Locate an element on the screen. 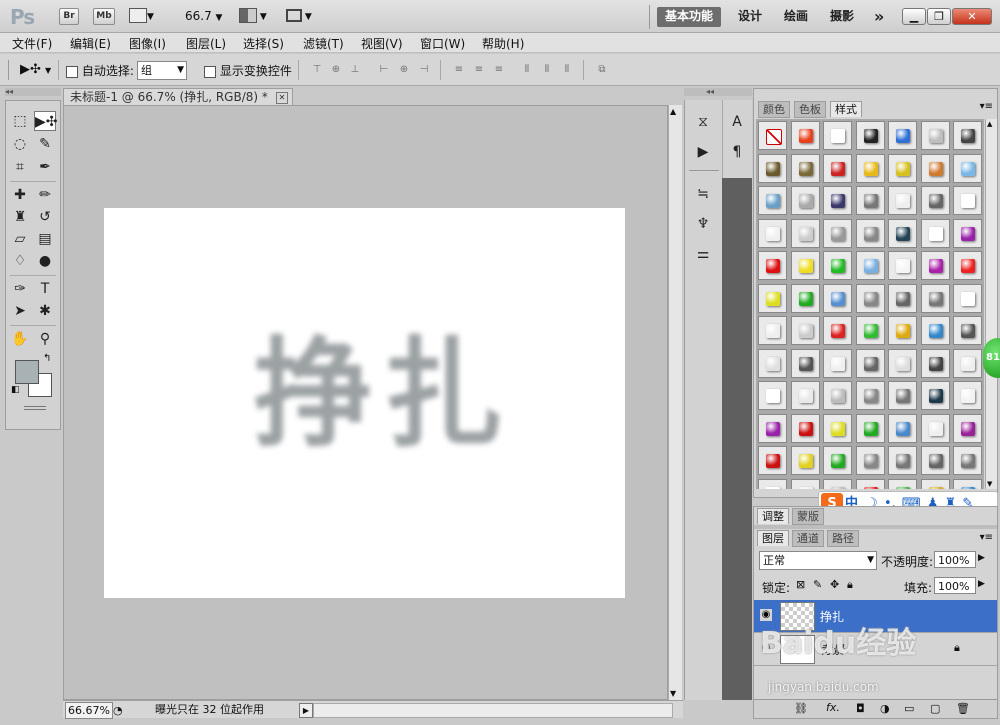 This screenshot has width=1000, height=725. align-right-icon: ⊣ is located at coordinates (424, 70).